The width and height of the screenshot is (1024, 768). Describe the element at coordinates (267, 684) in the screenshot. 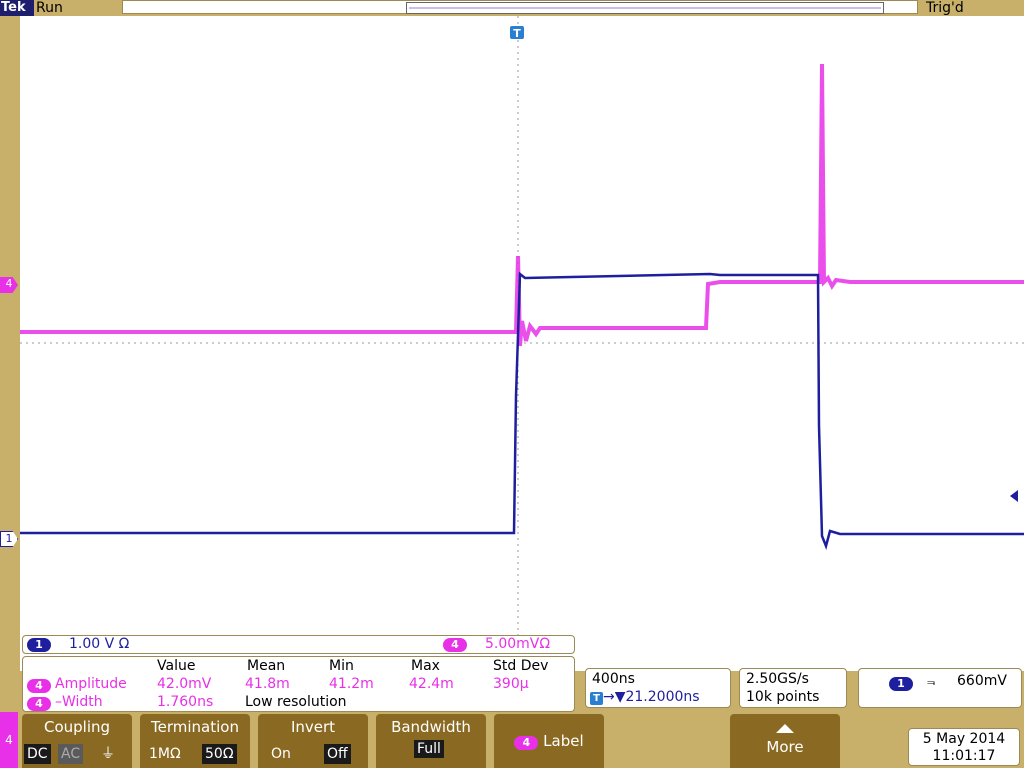

I see `amplitude-mean: 41.8m` at that location.